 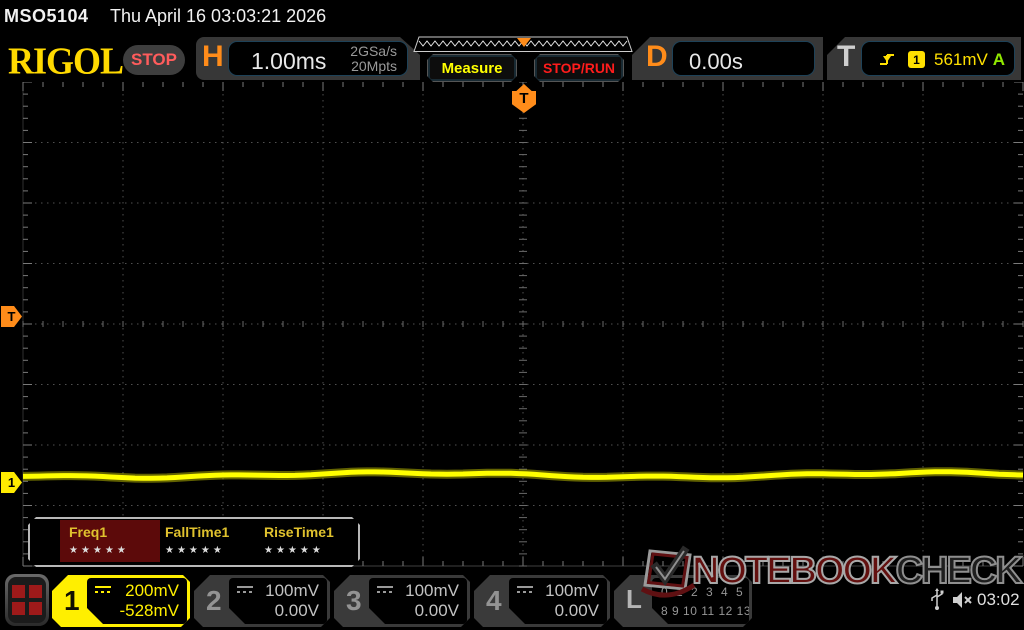 I want to click on rigol-logo: RIGOL, so click(x=66, y=61).